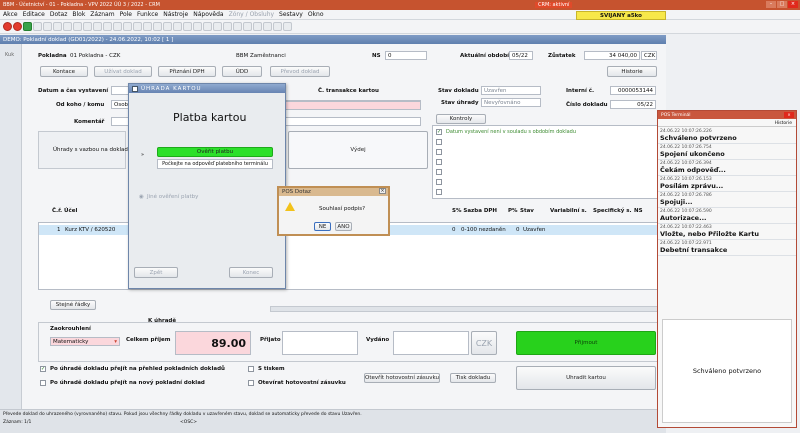 The image size is (800, 433). I want to click on step-marker: », so click(143, 155).